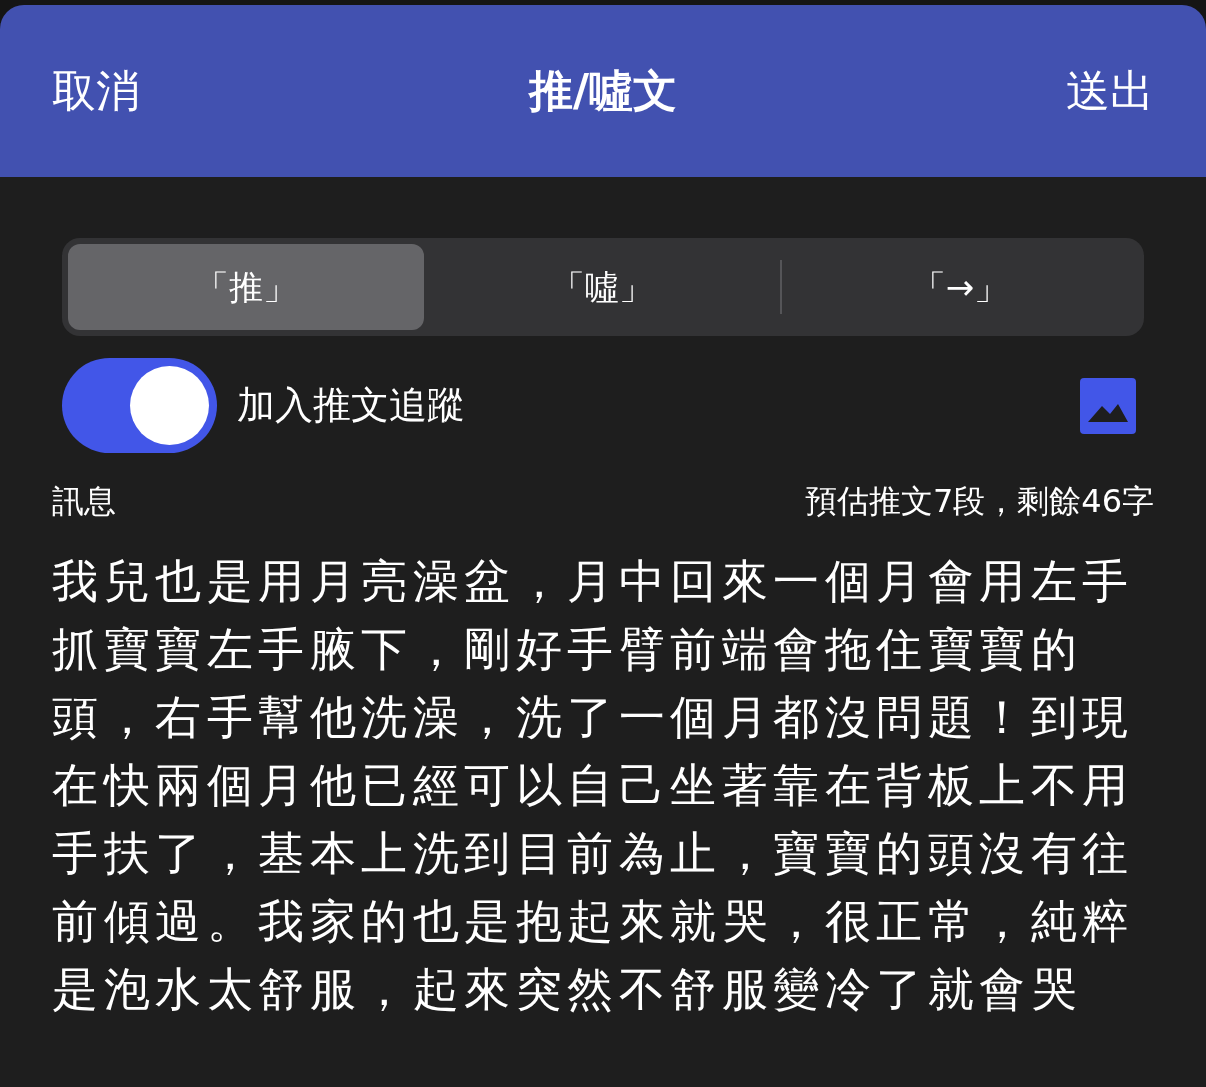 The image size is (1206, 1087). What do you see at coordinates (351, 405) in the screenshot?
I see `follow-label: 加入推文追蹤` at bounding box center [351, 405].